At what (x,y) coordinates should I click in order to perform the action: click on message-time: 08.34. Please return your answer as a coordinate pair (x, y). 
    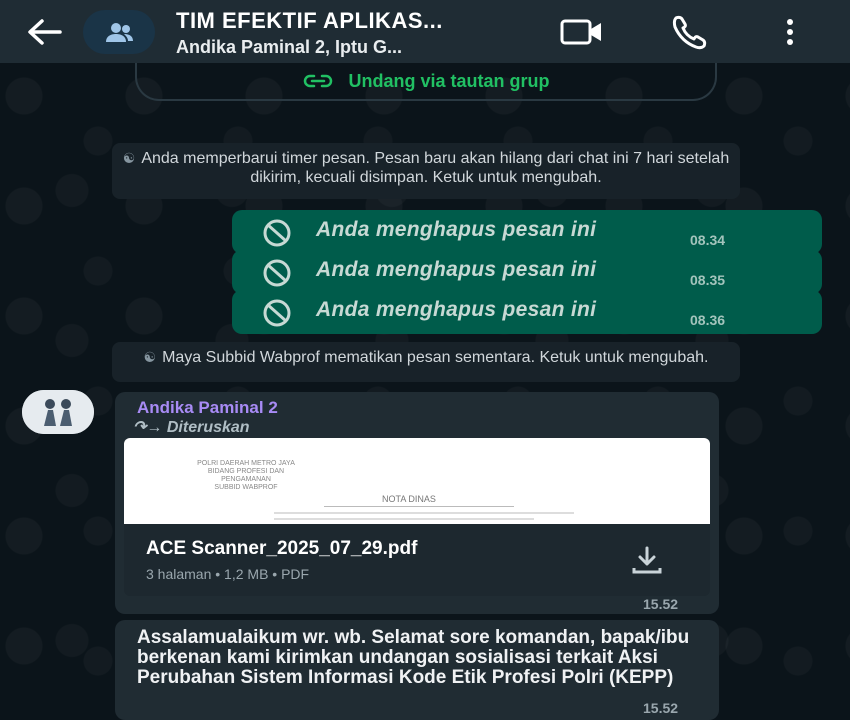
    Looking at the image, I should click on (708, 240).